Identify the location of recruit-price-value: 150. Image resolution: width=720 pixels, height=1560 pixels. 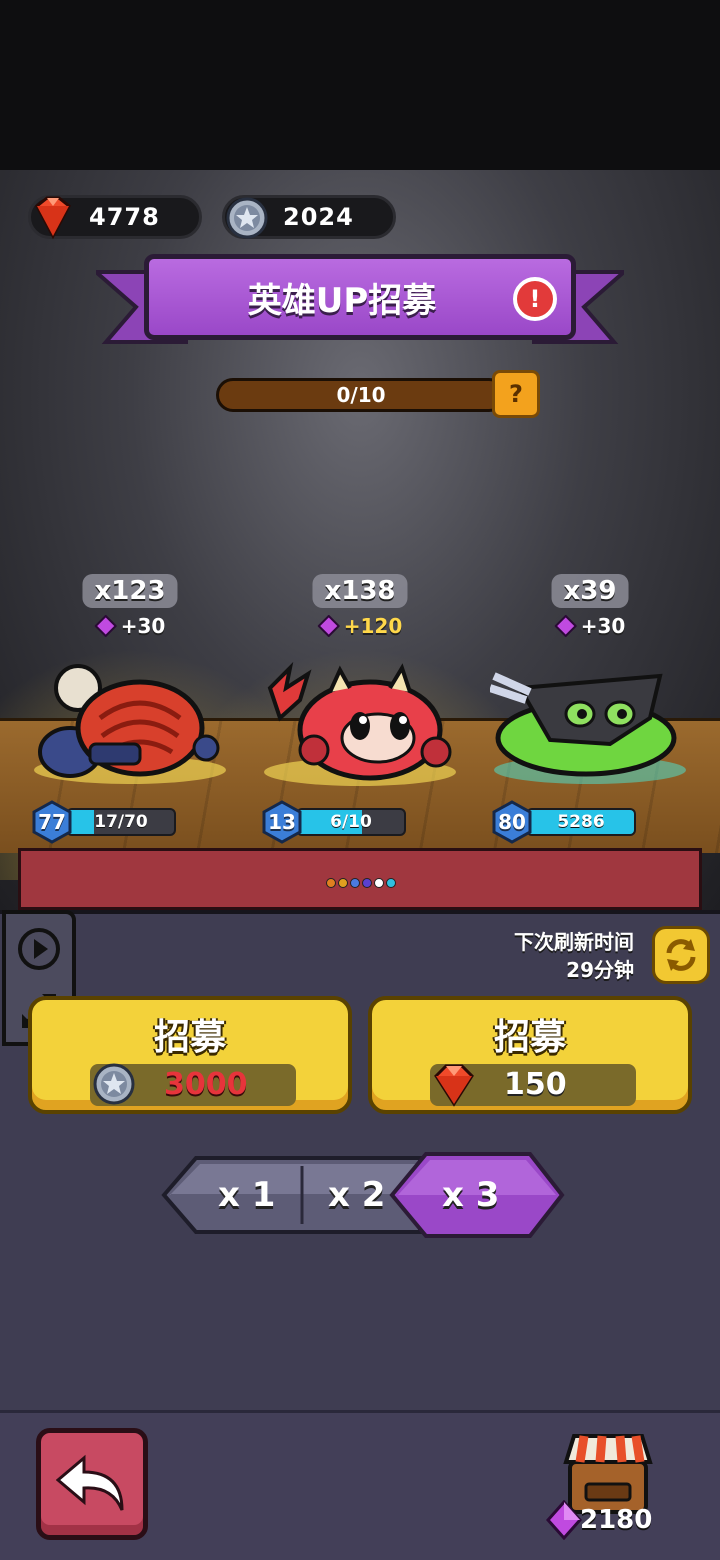
(535, 1084).